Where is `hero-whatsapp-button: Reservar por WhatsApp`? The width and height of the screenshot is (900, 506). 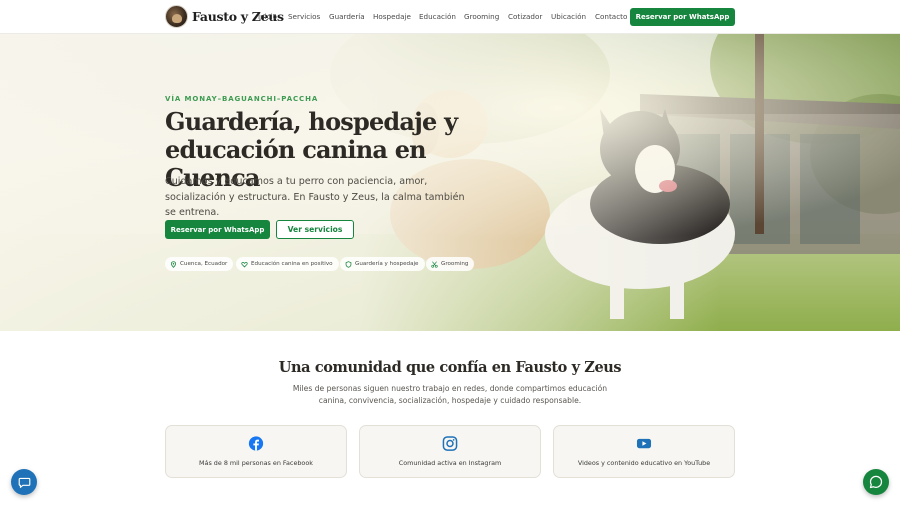
hero-whatsapp-button: Reservar por WhatsApp is located at coordinates (217, 229).